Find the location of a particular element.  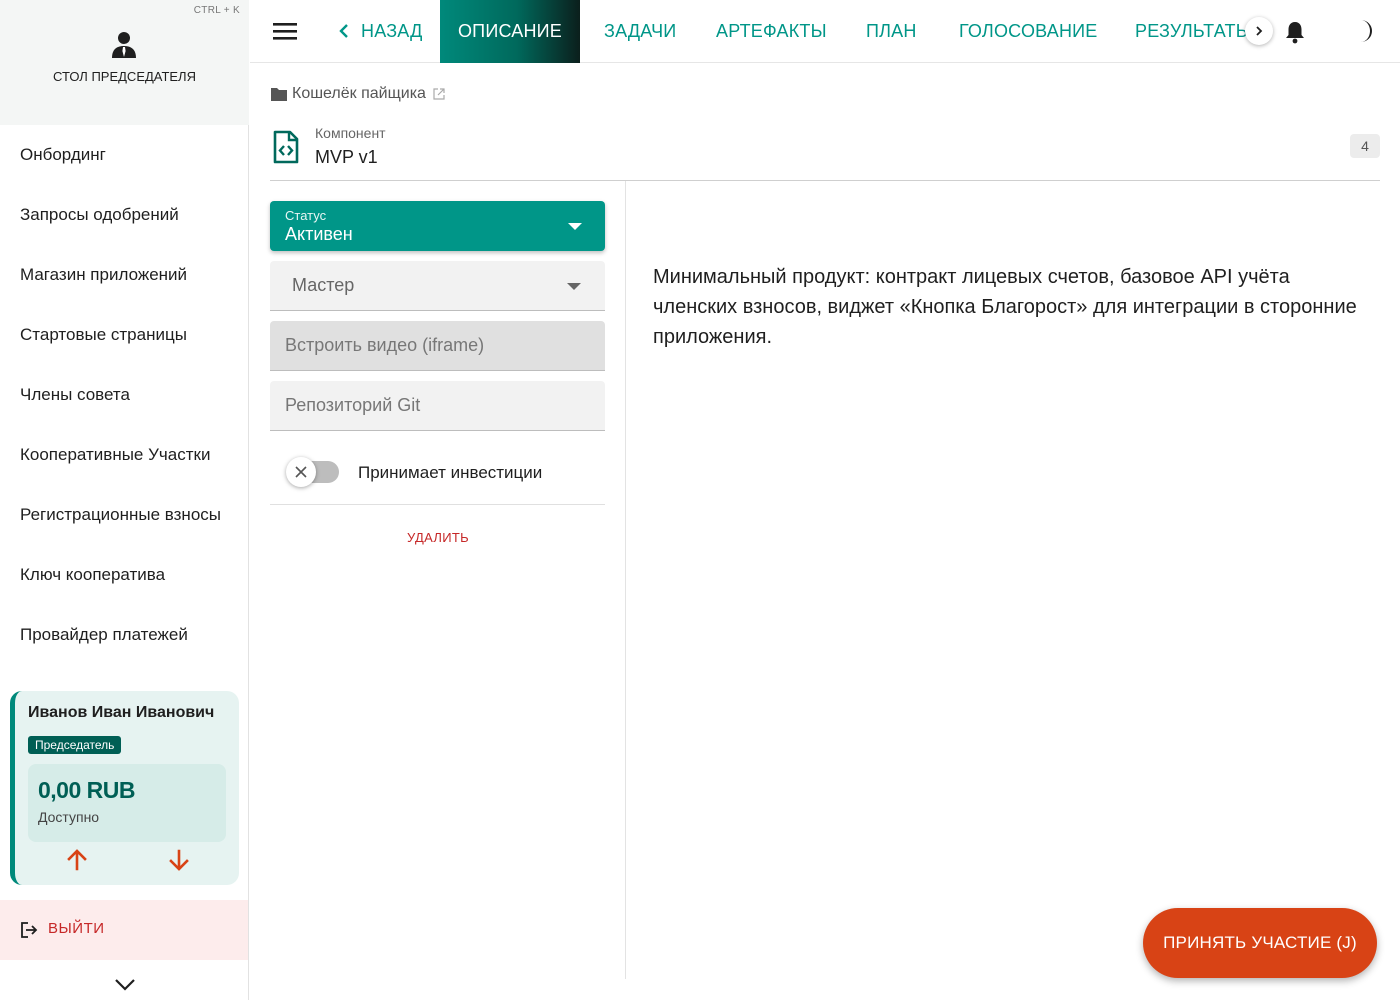

header-divider is located at coordinates (825, 180).